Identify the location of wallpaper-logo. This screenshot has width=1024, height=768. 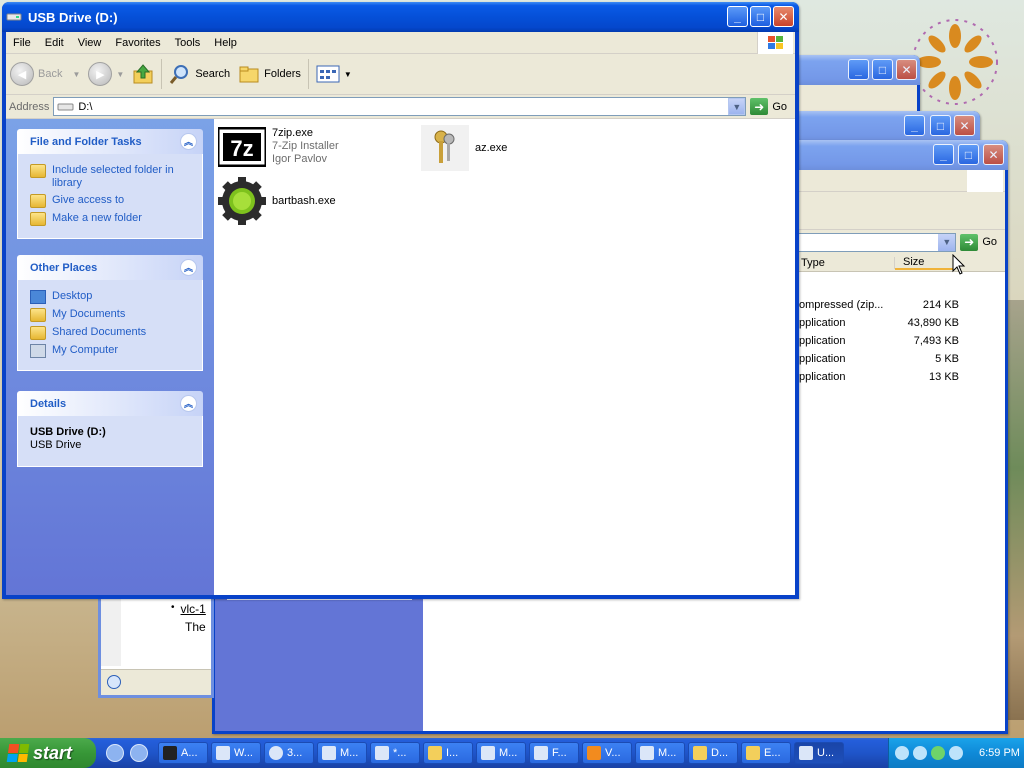
(955, 62).